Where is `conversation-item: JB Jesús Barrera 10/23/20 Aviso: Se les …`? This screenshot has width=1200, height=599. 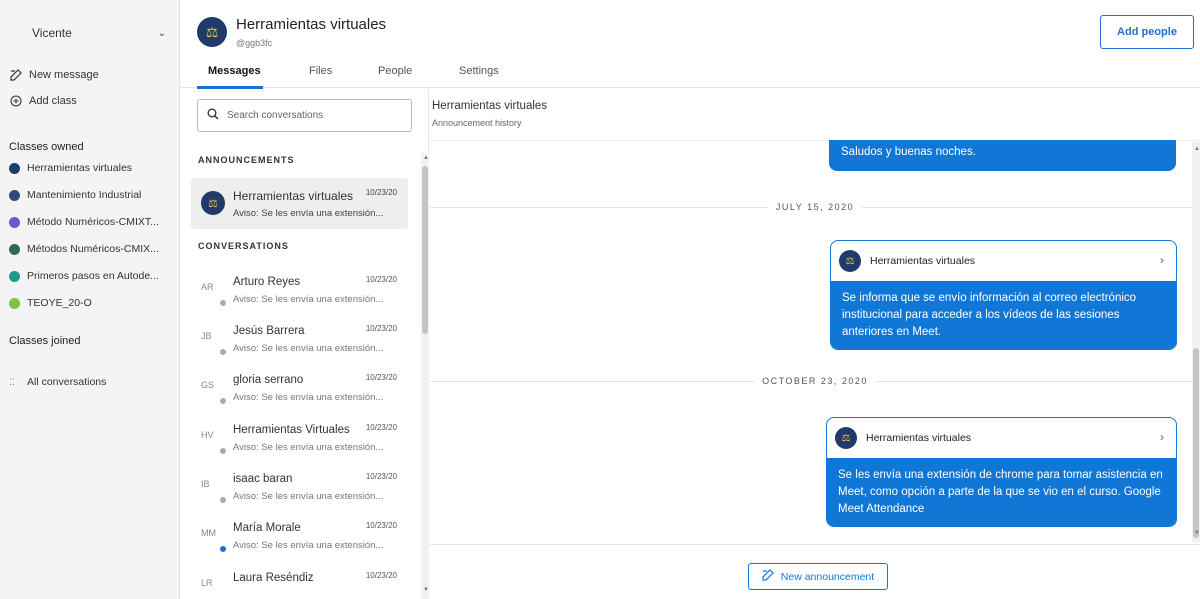
conversation-item: JB Jesús Barrera 10/23/20 Aviso: Se les … is located at coordinates (299, 343).